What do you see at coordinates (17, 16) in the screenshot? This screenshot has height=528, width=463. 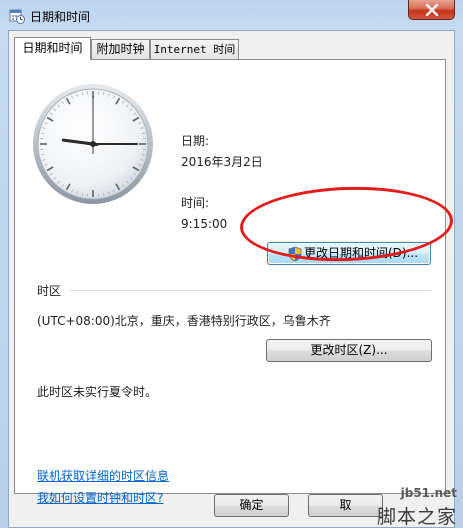 I see `calendar-clock-icon` at bounding box center [17, 16].